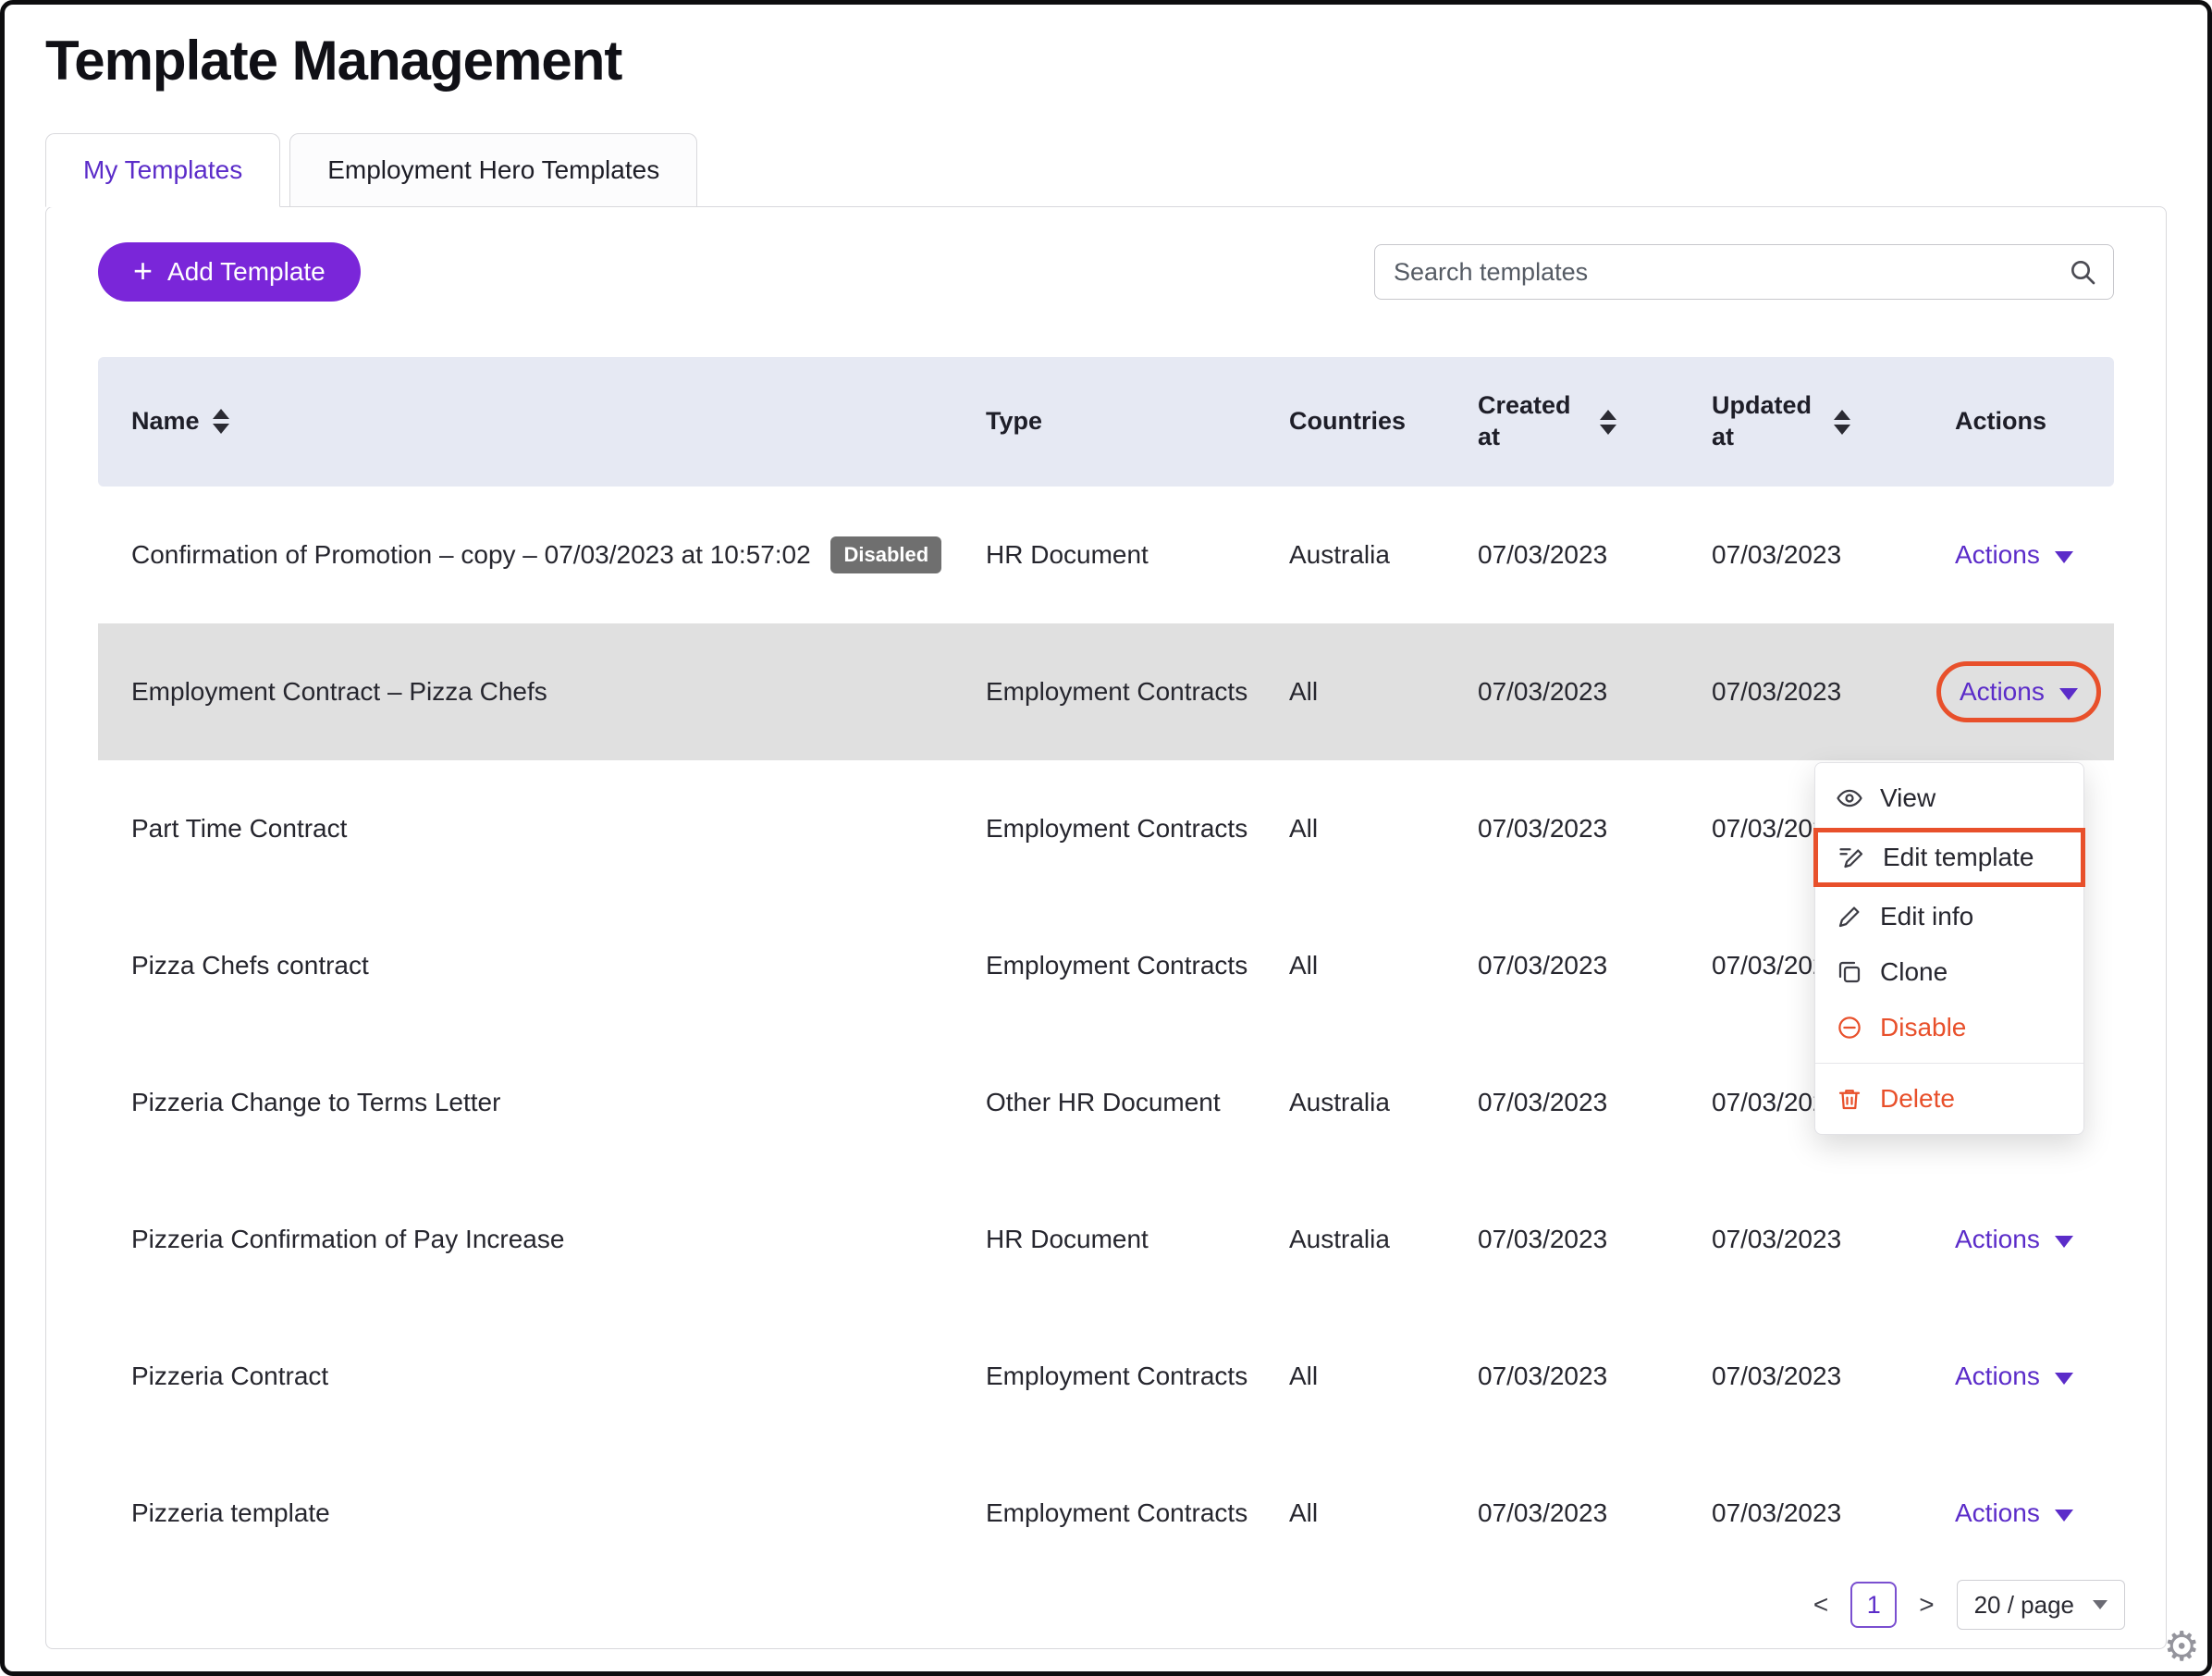 The image size is (2212, 1676). Describe the element at coordinates (334, 61) in the screenshot. I see `page-title: Template Management` at that location.